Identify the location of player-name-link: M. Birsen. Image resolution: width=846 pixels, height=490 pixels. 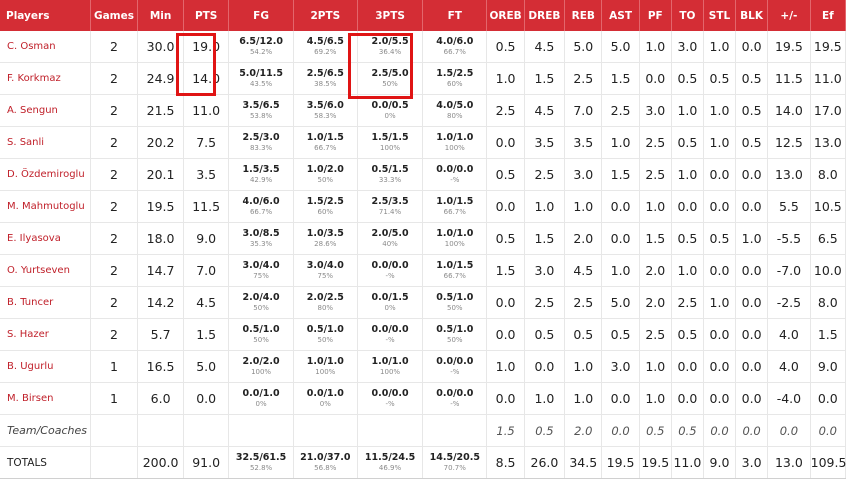
(45, 398).